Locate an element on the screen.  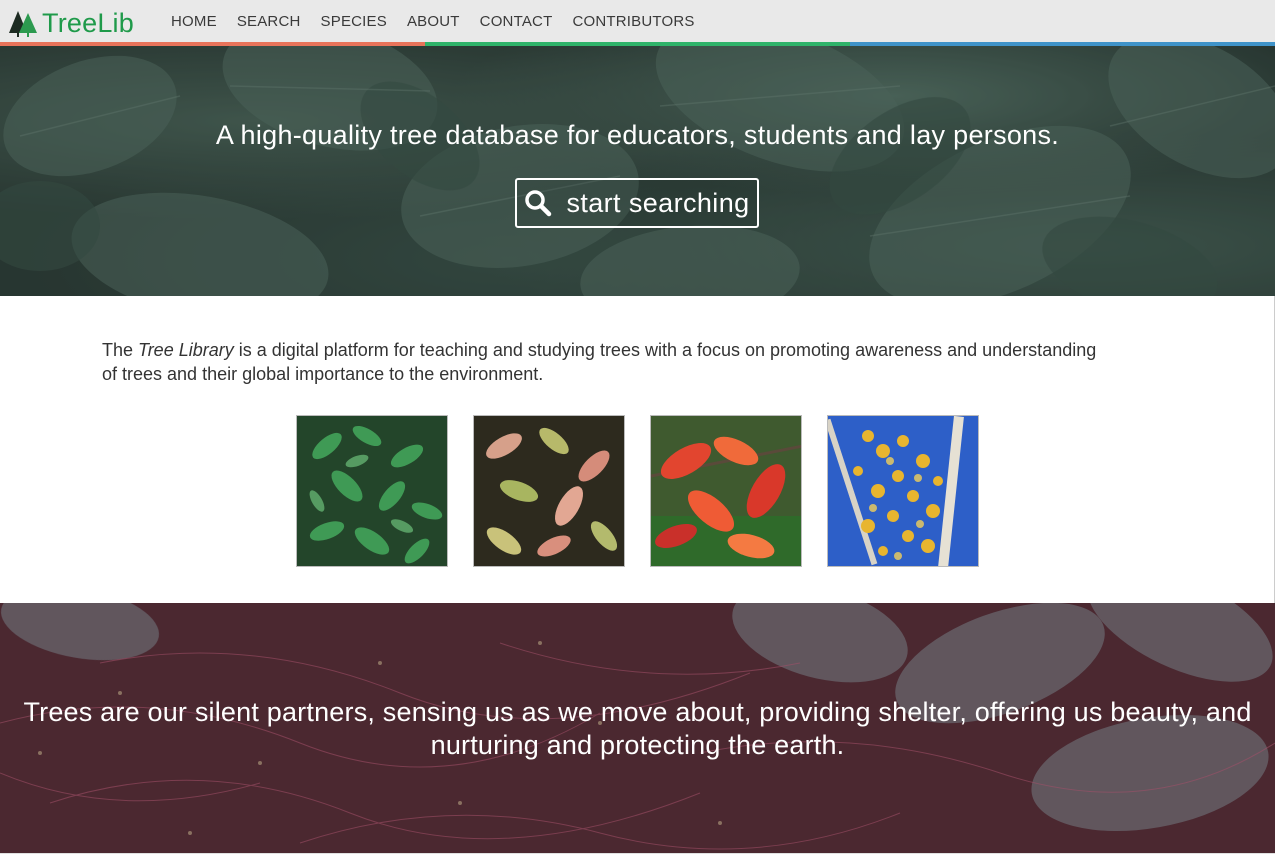
nav-species: SPECIES is located at coordinates (354, 21).